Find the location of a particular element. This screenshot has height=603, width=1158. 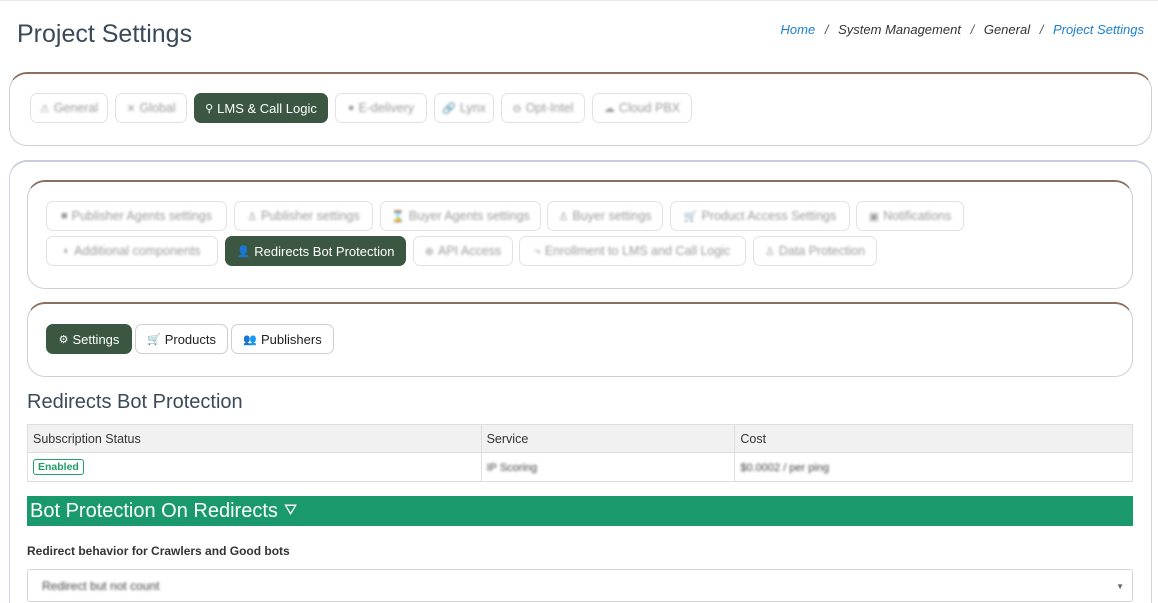

tab-lynx: 🔗 Lynx is located at coordinates (464, 108).